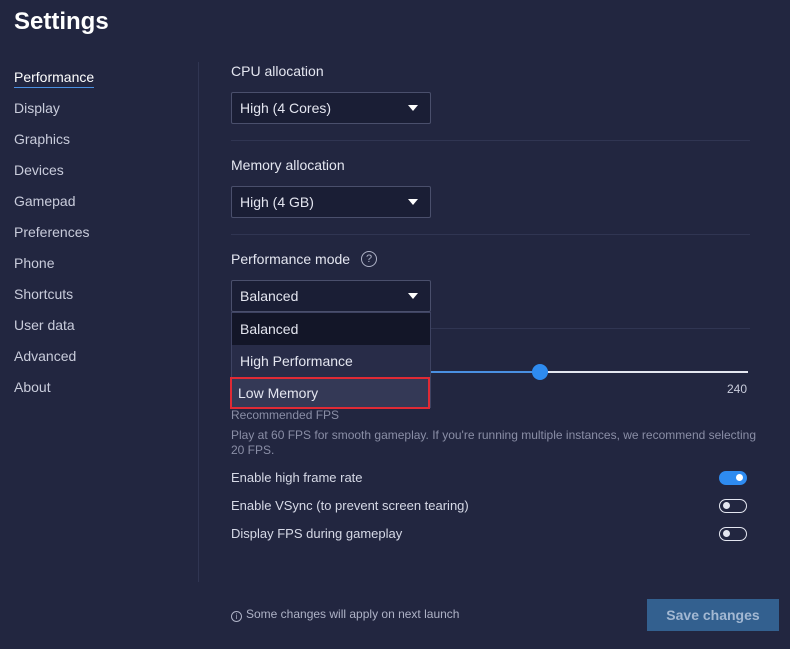 This screenshot has height=649, width=790. What do you see at coordinates (485, 372) in the screenshot?
I see `fps-slider-filled-track` at bounding box center [485, 372].